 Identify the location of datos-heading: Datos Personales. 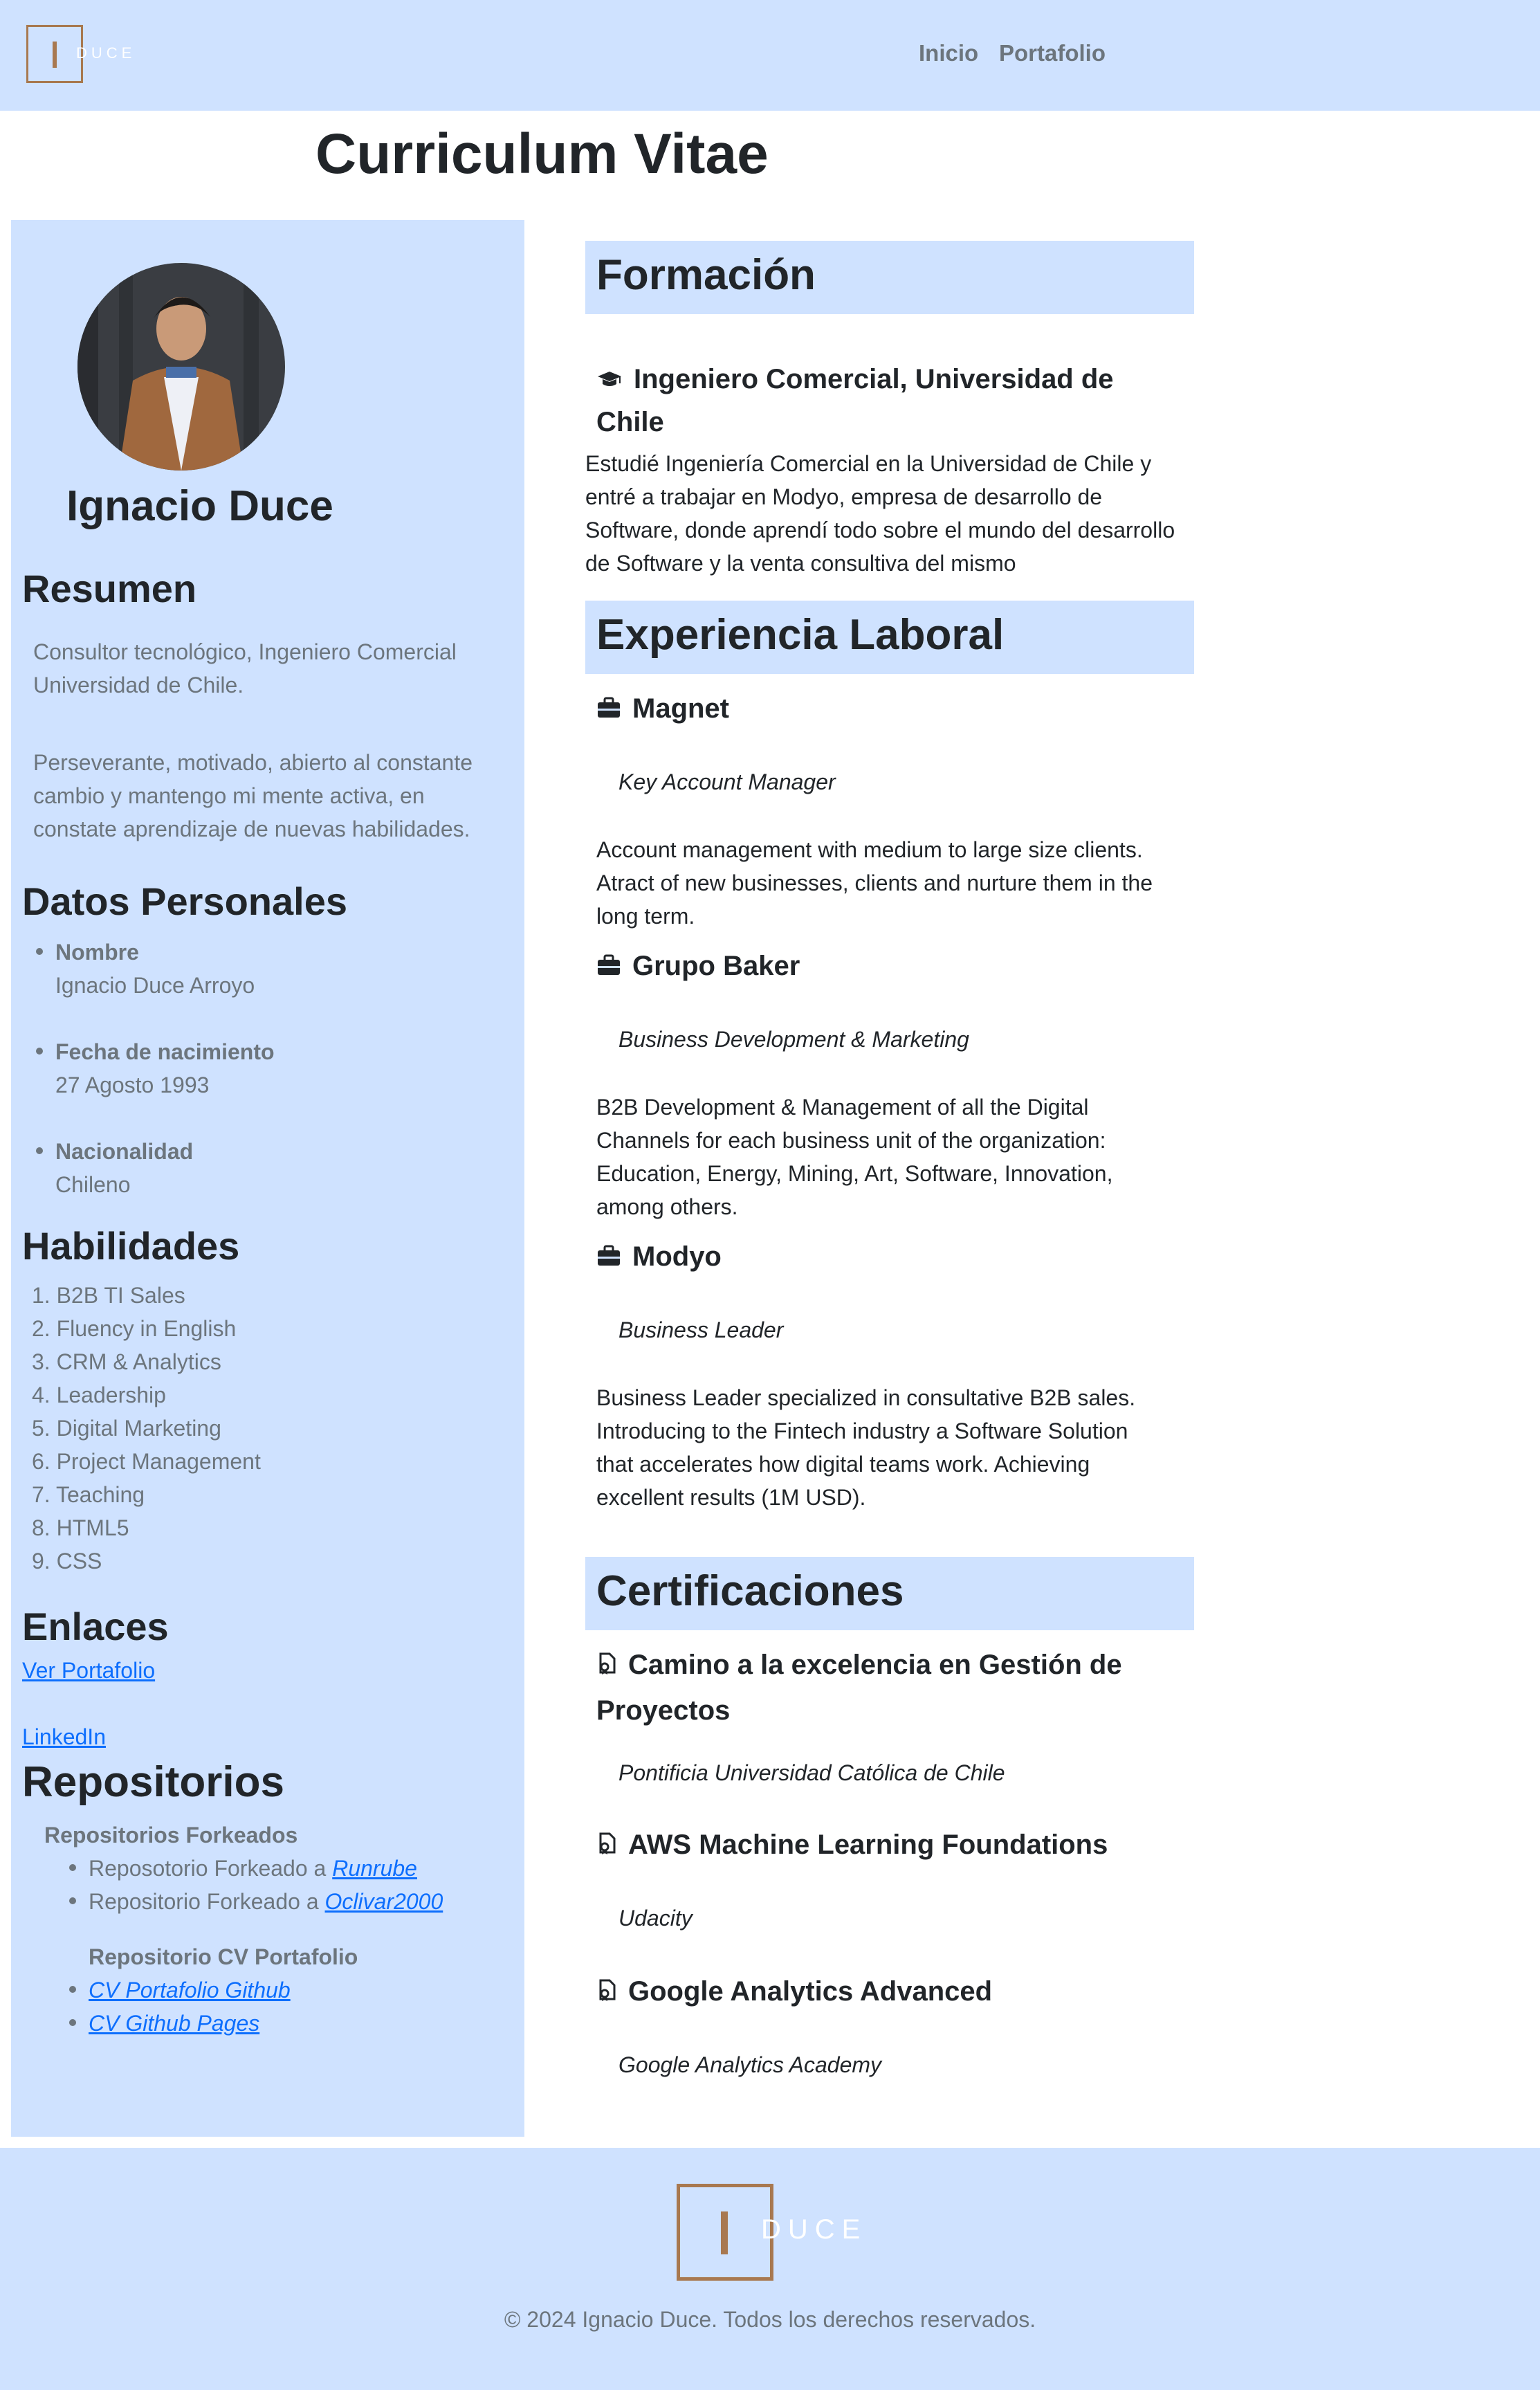
(184, 901).